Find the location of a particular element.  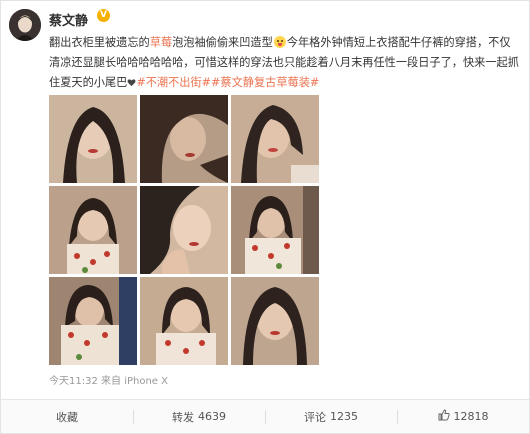

hashtag-link: #蔡文静复古草莓装# is located at coordinates (265, 82).